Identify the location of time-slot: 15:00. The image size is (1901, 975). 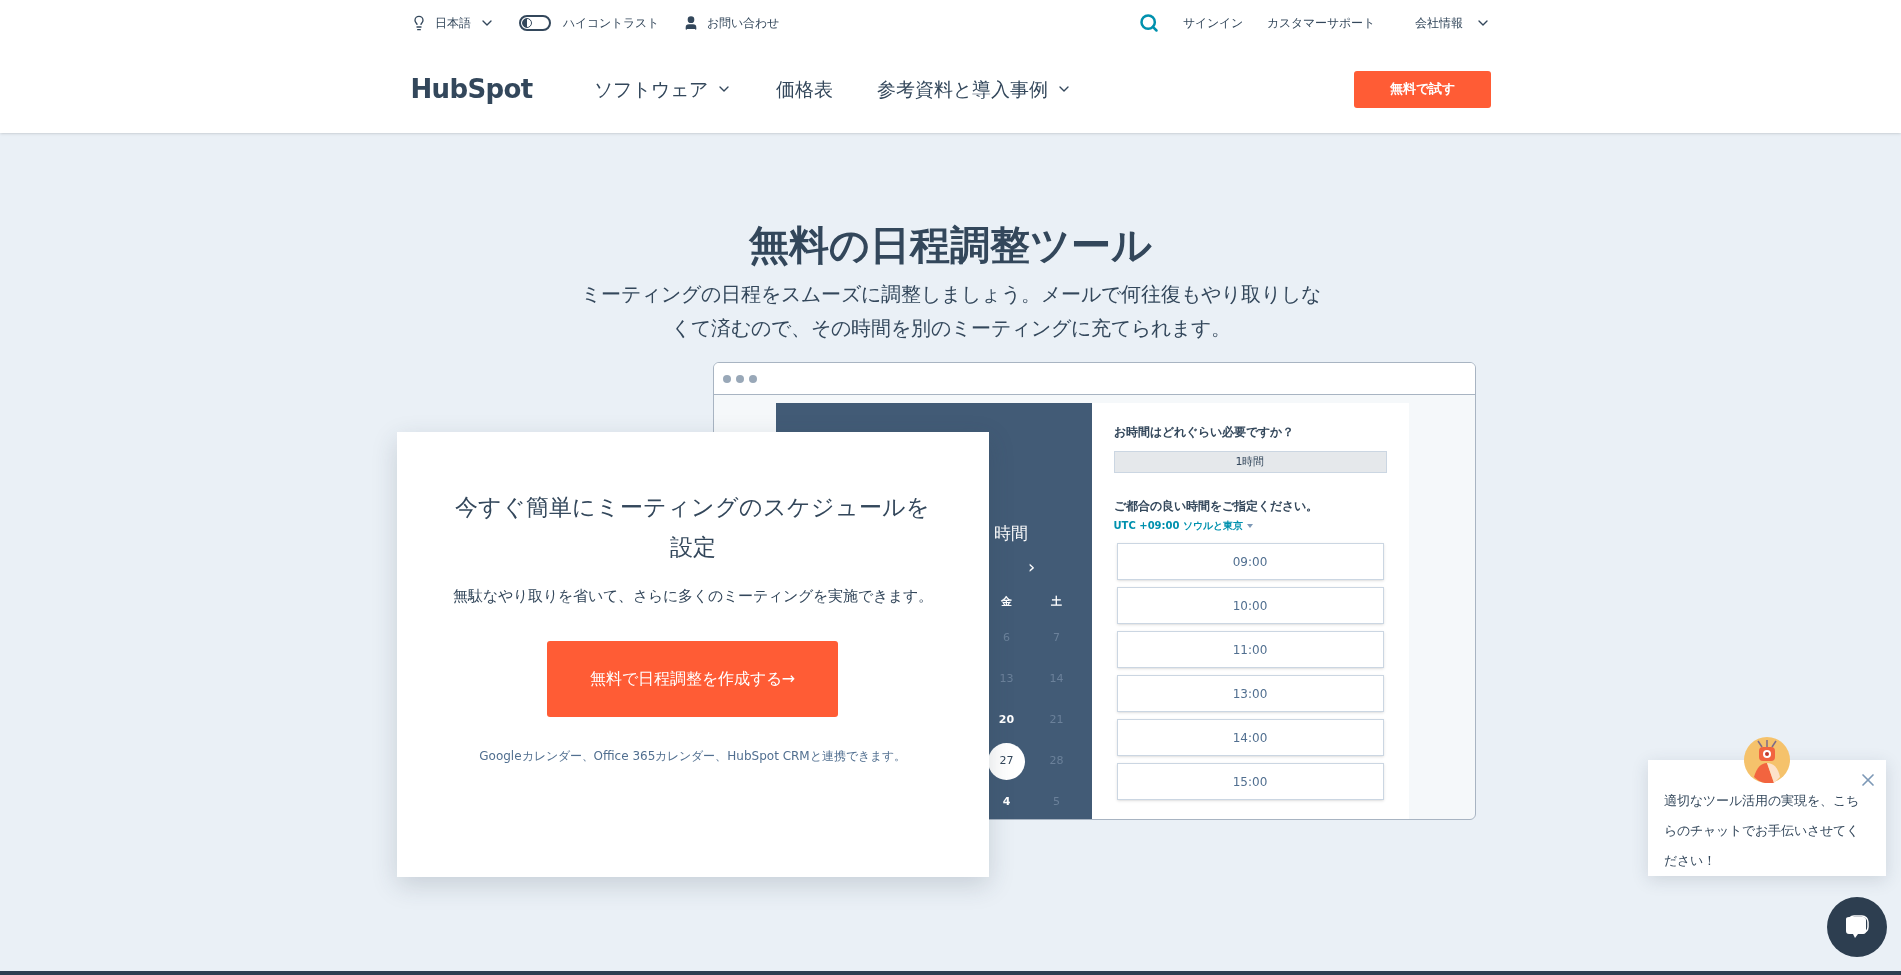
(1250, 781).